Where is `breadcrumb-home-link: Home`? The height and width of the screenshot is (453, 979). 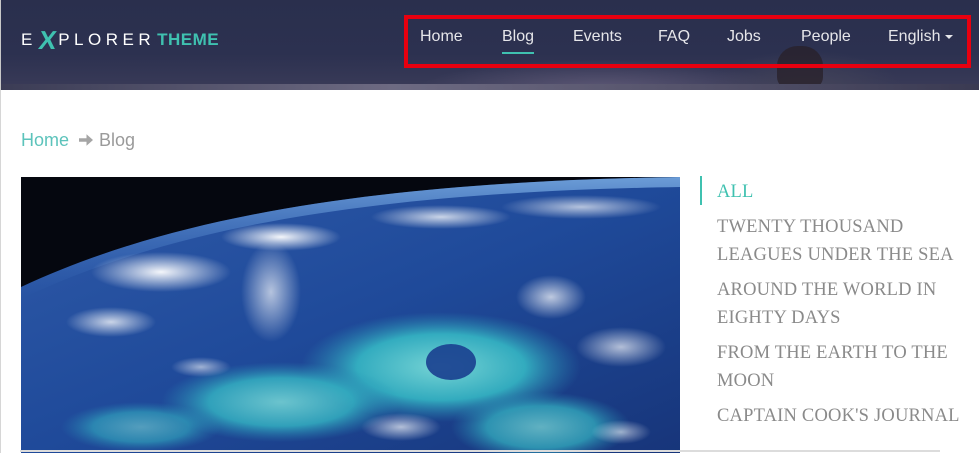 breadcrumb-home-link: Home is located at coordinates (45, 140).